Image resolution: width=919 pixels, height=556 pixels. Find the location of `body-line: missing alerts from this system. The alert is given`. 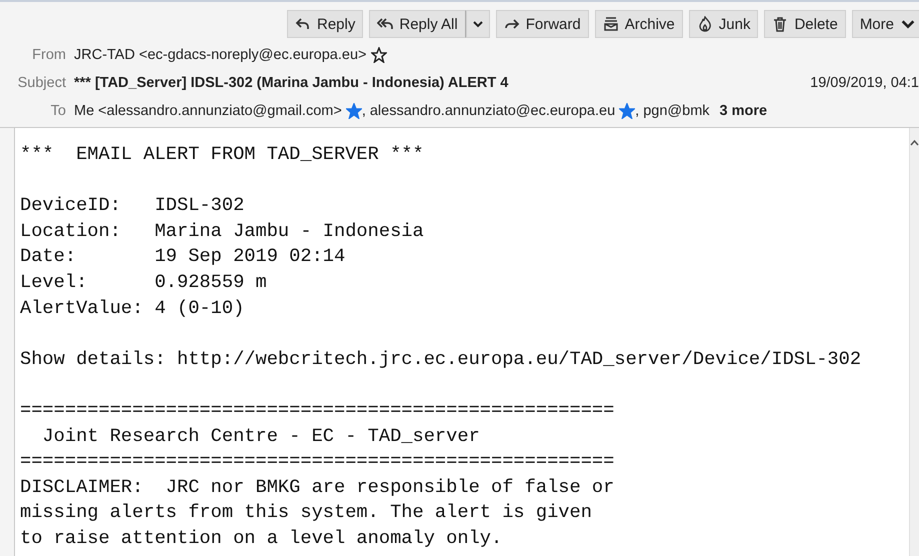

body-line: missing alerts from this system. The alert is given is located at coordinates (306, 513).